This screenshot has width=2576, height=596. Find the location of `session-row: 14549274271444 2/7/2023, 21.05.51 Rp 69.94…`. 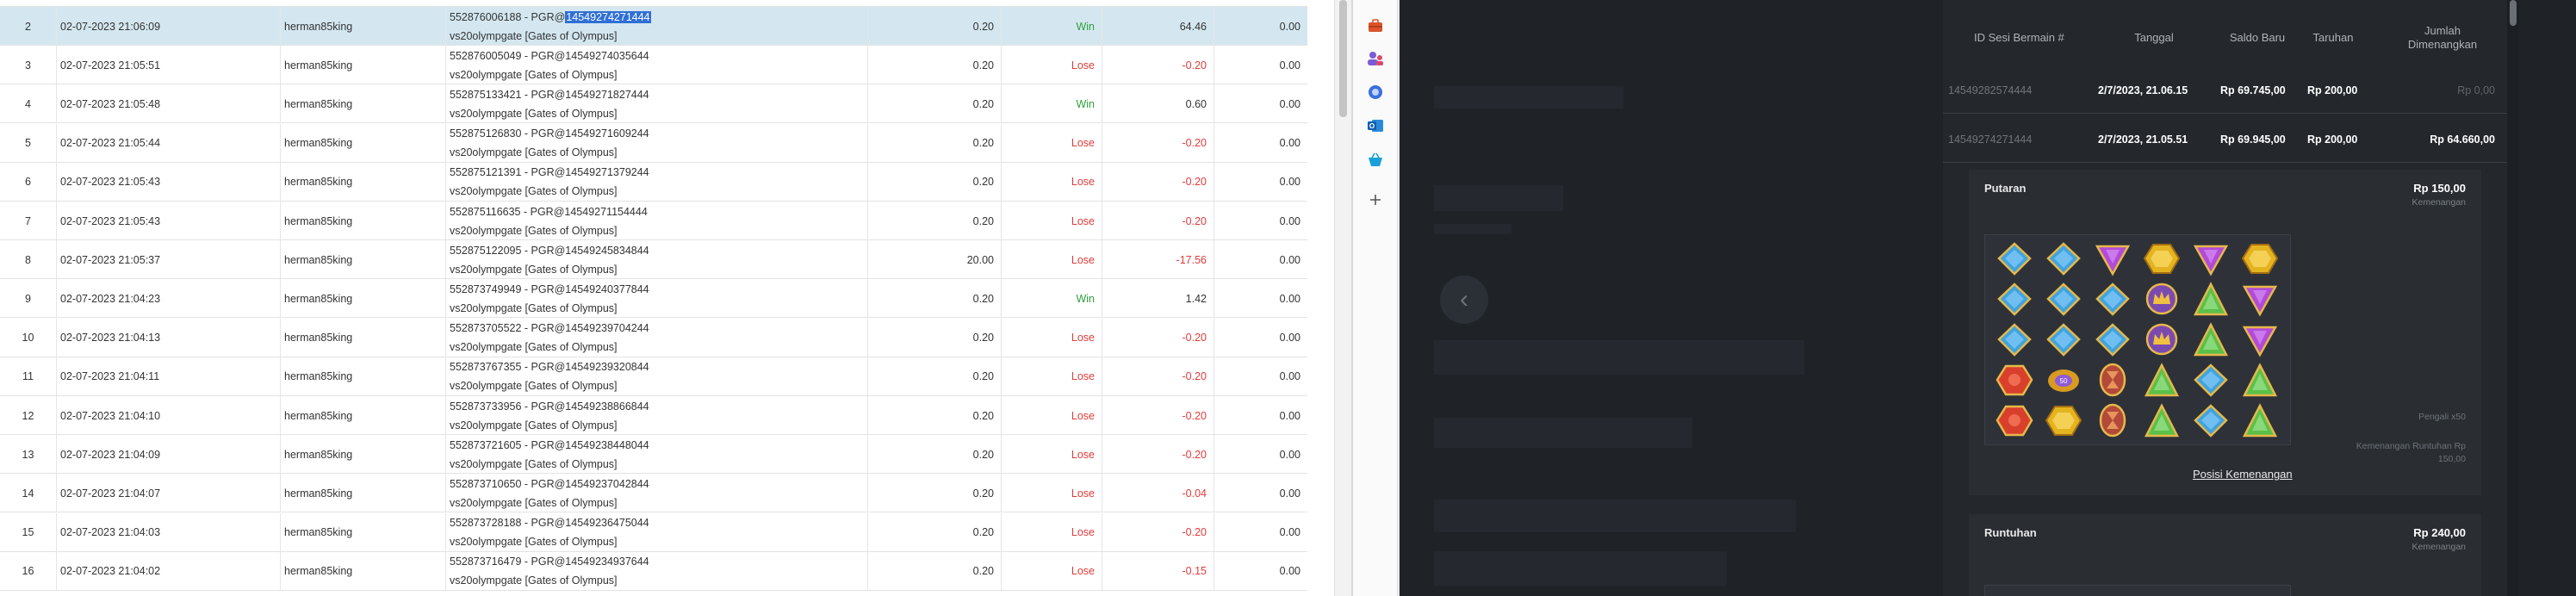

session-row: 14549274271444 2/7/2023, 21.05.51 Rp 69.94… is located at coordinates (2225, 140).